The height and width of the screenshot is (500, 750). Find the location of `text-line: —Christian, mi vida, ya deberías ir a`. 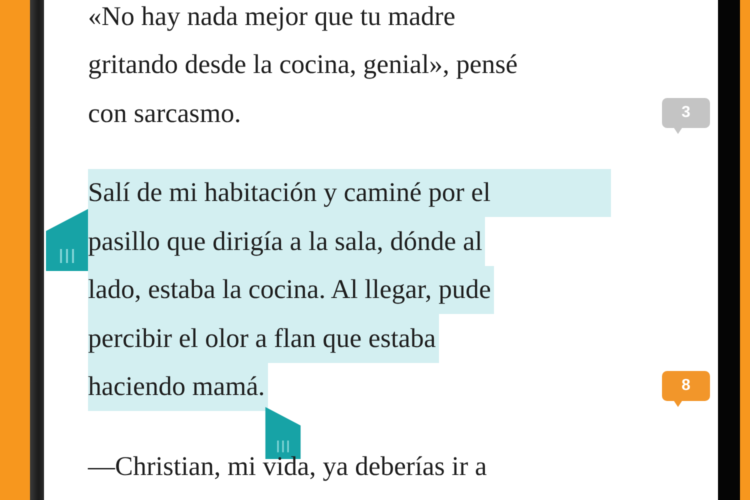

text-line: —Christian, mi vida, ya deberías ir a is located at coordinates (288, 466).